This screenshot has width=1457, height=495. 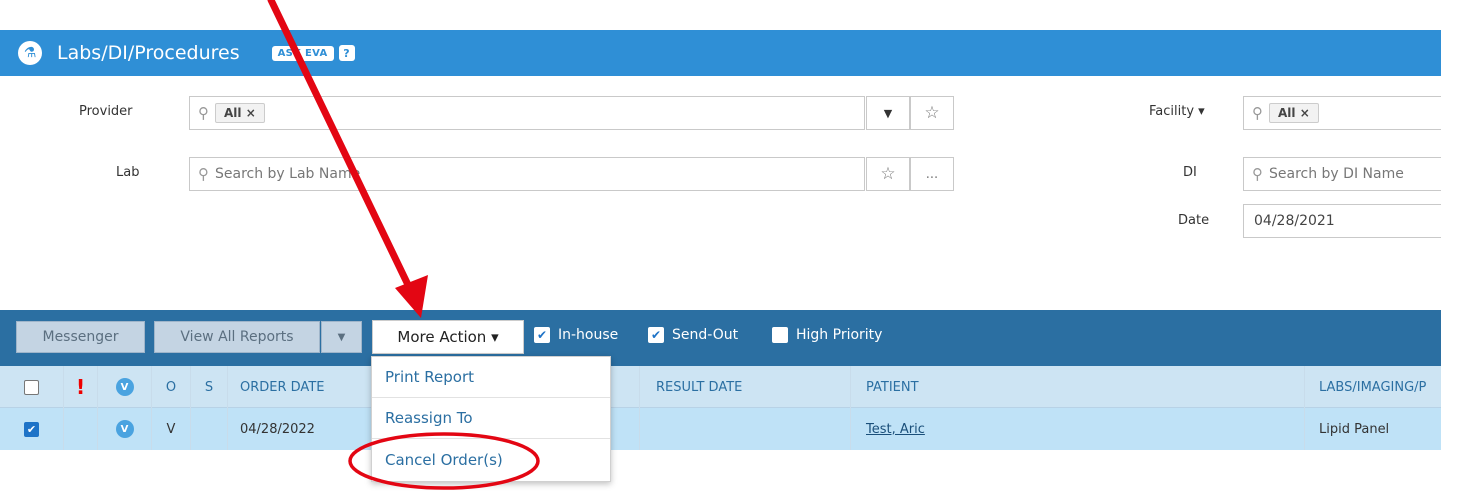 I want to click on row-patient-cell: Test, Aric, so click(x=1078, y=429).